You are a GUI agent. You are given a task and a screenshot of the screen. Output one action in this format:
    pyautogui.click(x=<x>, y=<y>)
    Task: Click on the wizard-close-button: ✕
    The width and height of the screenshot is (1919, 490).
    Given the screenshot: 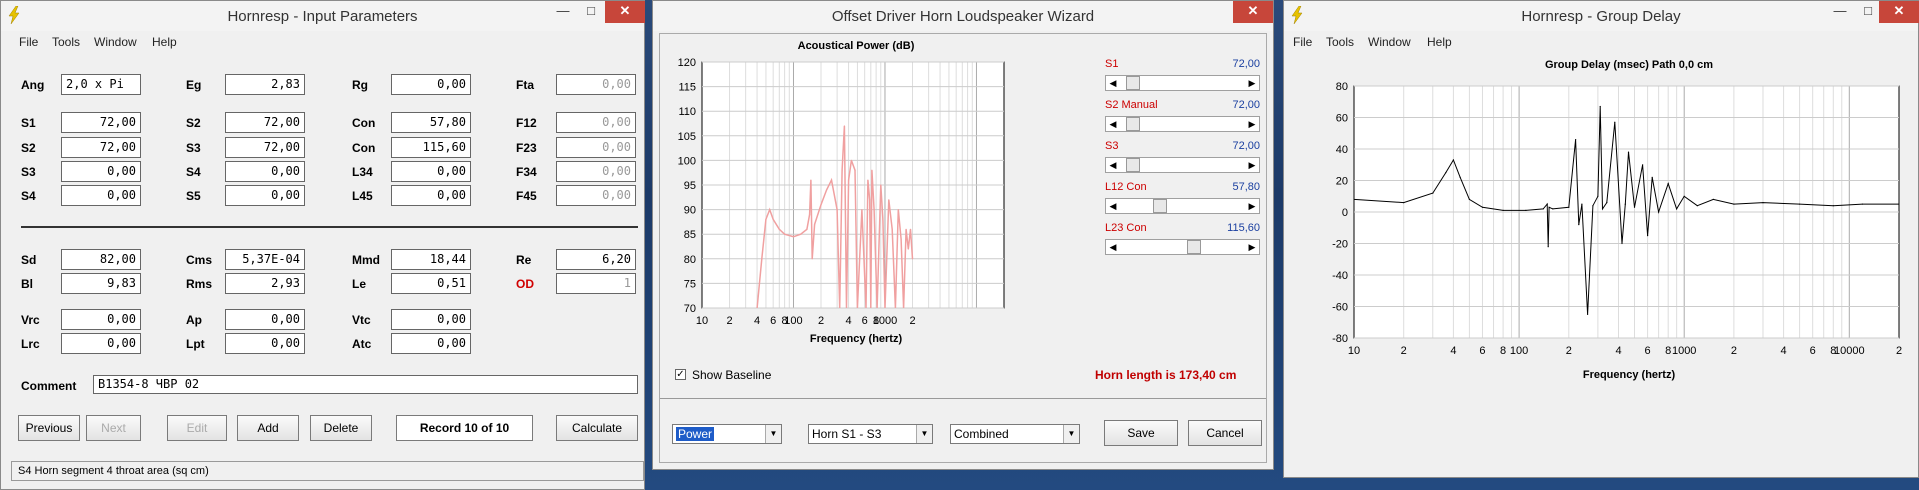 What is the action you would take?
    pyautogui.click(x=1253, y=12)
    